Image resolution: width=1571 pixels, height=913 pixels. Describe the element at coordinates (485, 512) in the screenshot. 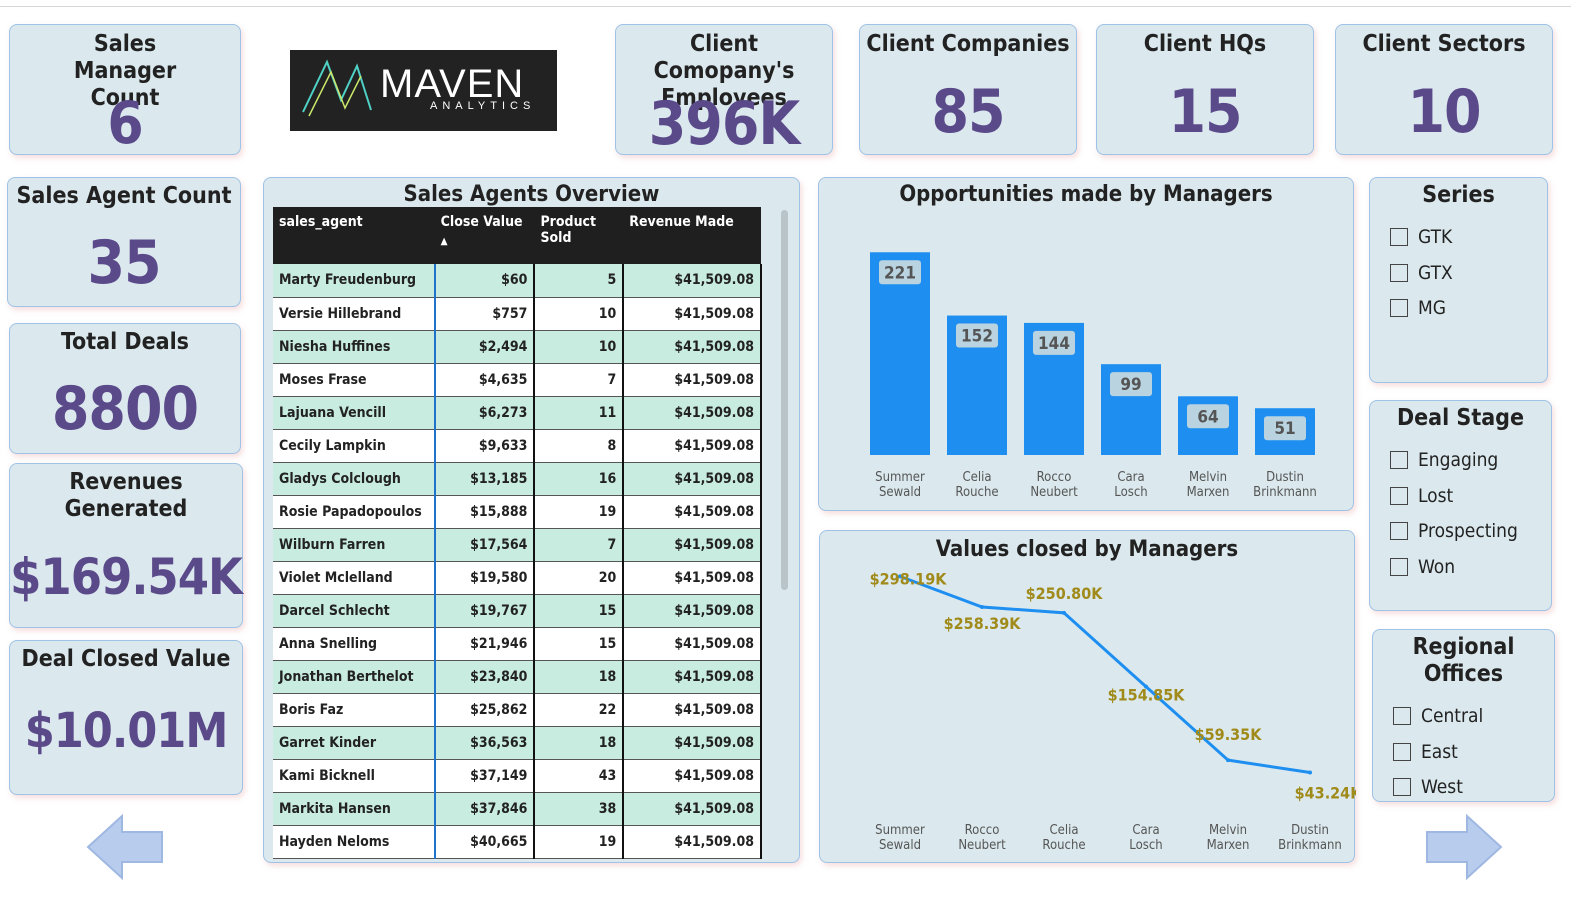

I see `close-value-cell: $15,888` at that location.